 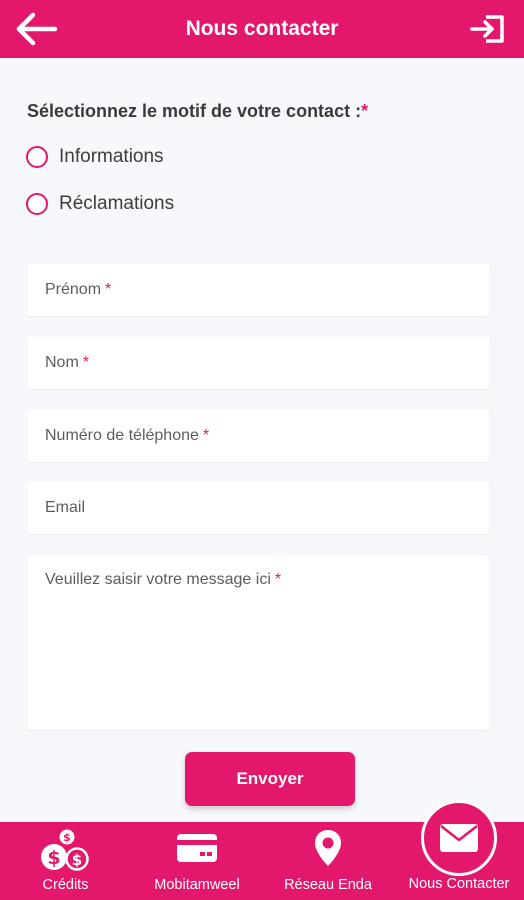 I want to click on phone-field: Numéro de téléphone *, so click(x=258, y=436).